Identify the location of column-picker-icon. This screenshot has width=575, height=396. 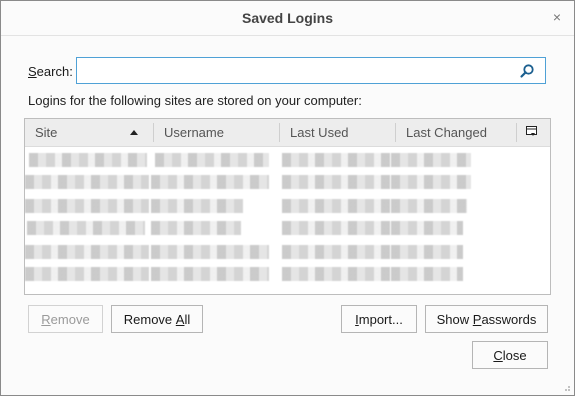
(532, 132).